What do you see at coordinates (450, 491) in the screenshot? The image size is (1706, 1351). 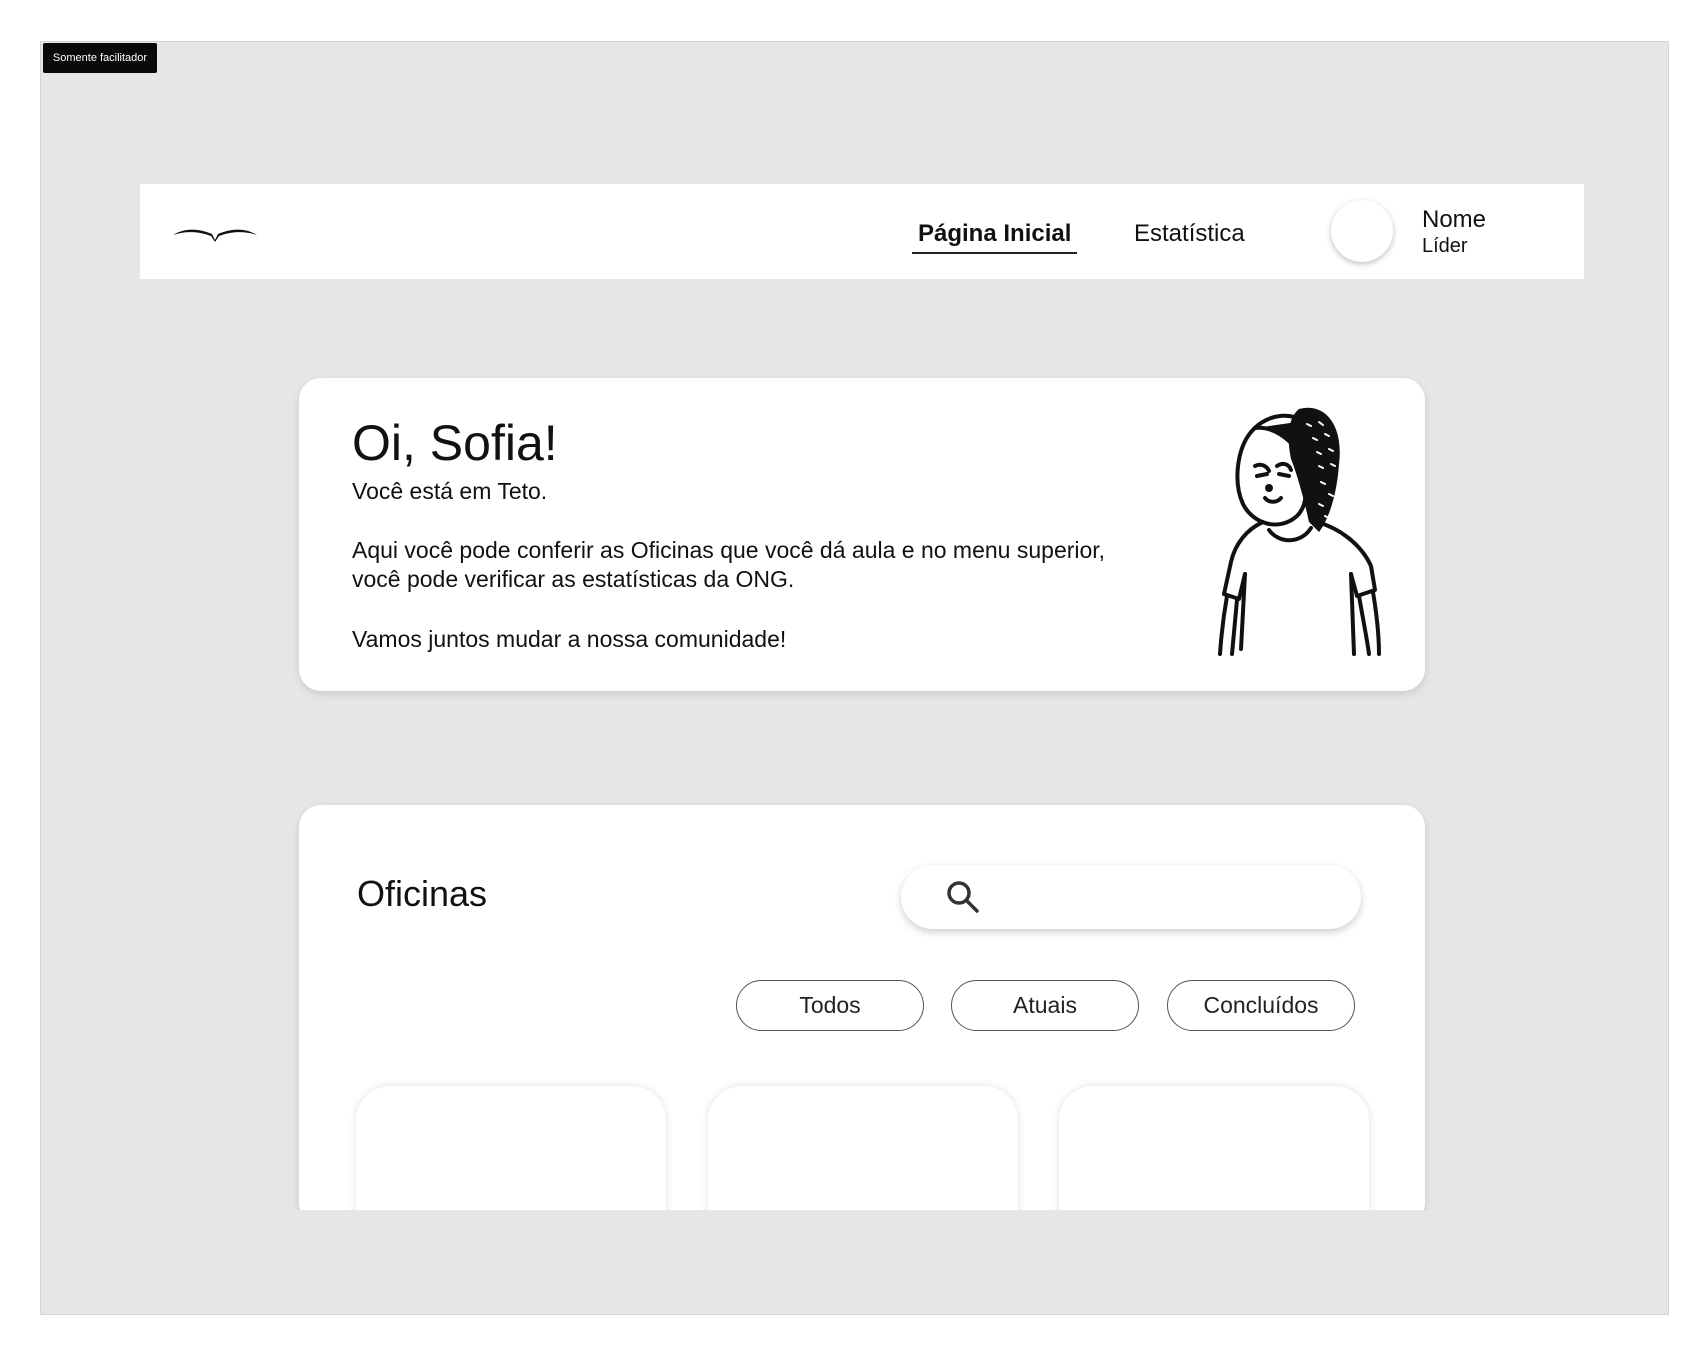 I see `welcome-subtitle: Você está em Teto.` at bounding box center [450, 491].